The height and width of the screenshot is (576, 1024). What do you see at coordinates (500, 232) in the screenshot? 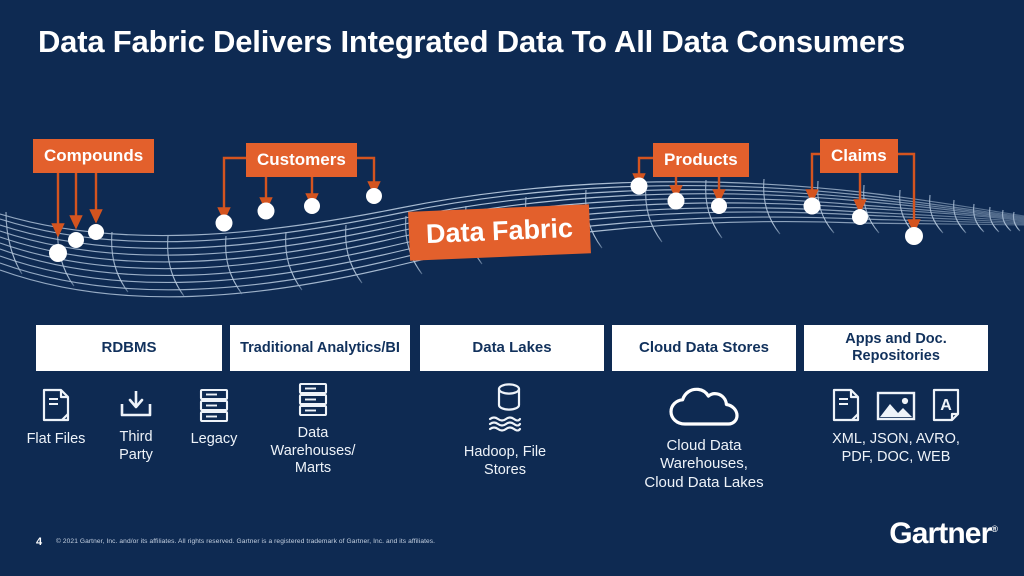
I see `data-fabric-label: Data Fabric` at bounding box center [500, 232].